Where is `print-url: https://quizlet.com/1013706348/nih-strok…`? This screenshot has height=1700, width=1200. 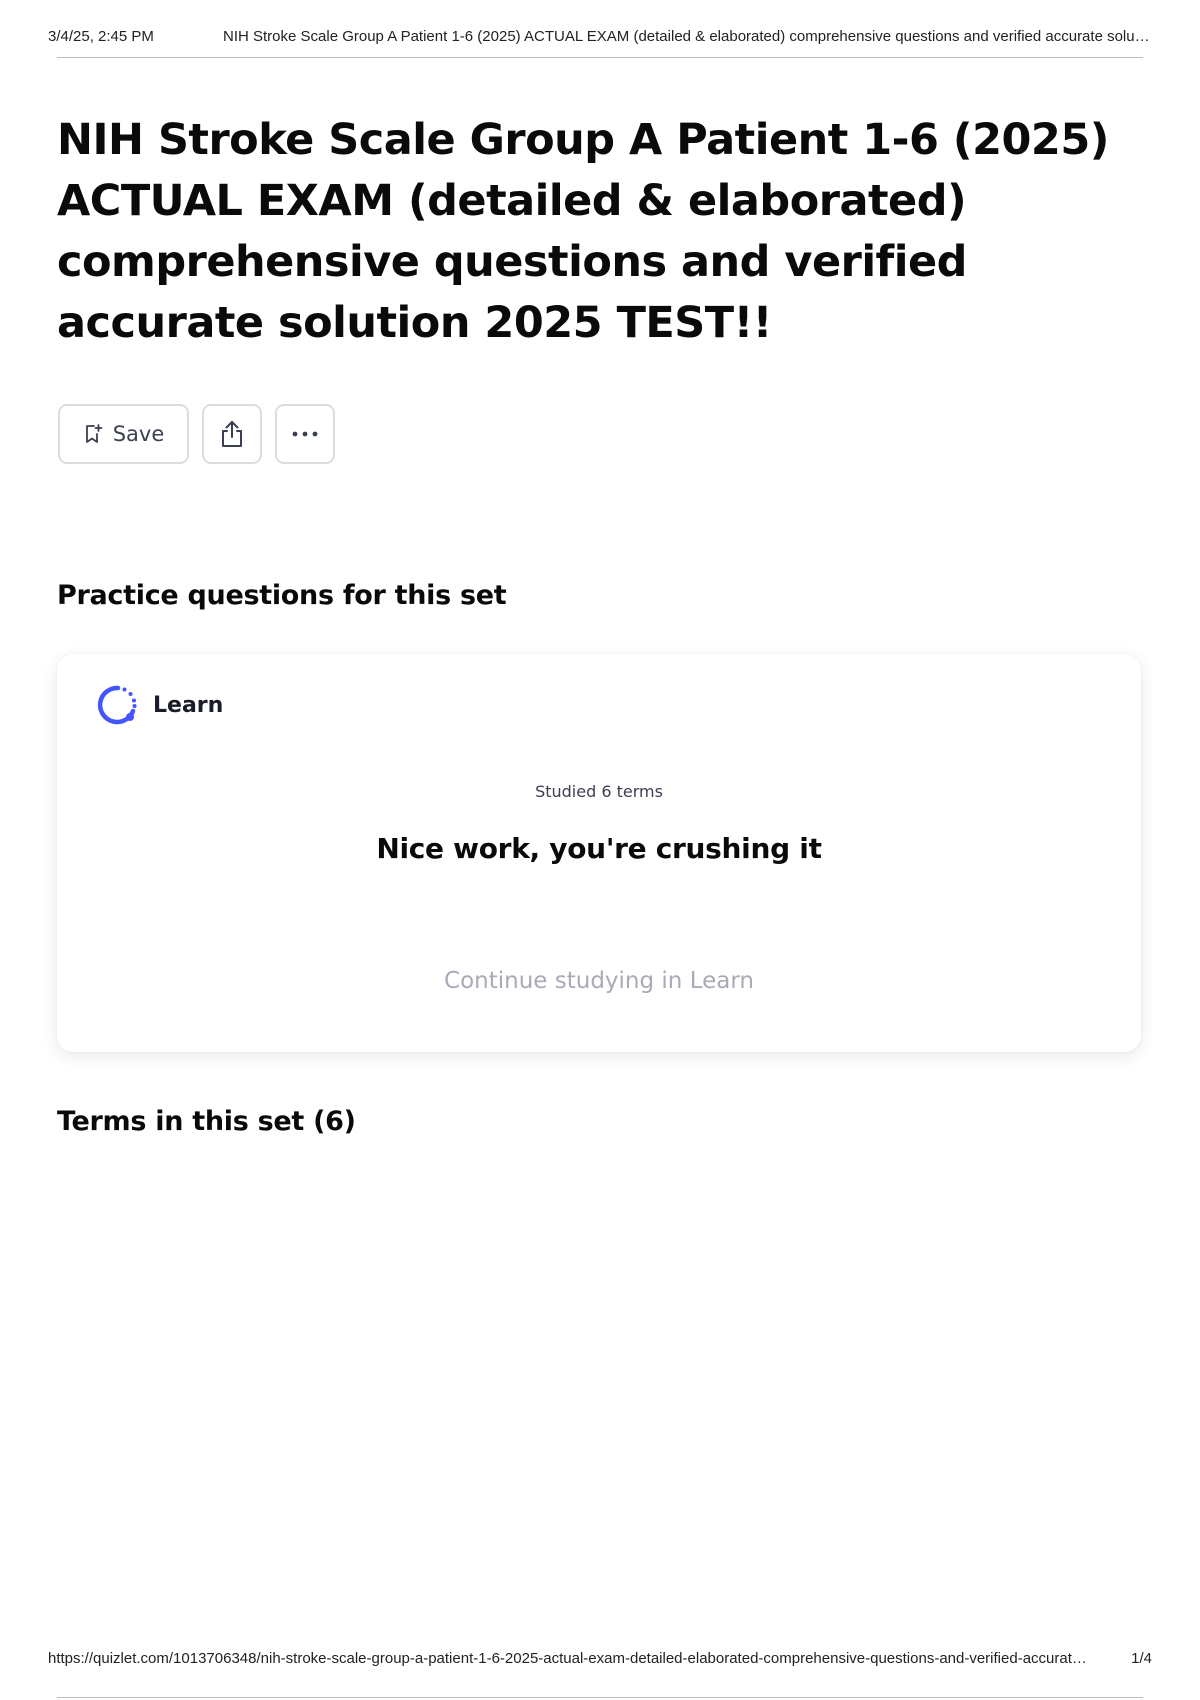 print-url: https://quizlet.com/1013706348/nih-strok… is located at coordinates (570, 1658).